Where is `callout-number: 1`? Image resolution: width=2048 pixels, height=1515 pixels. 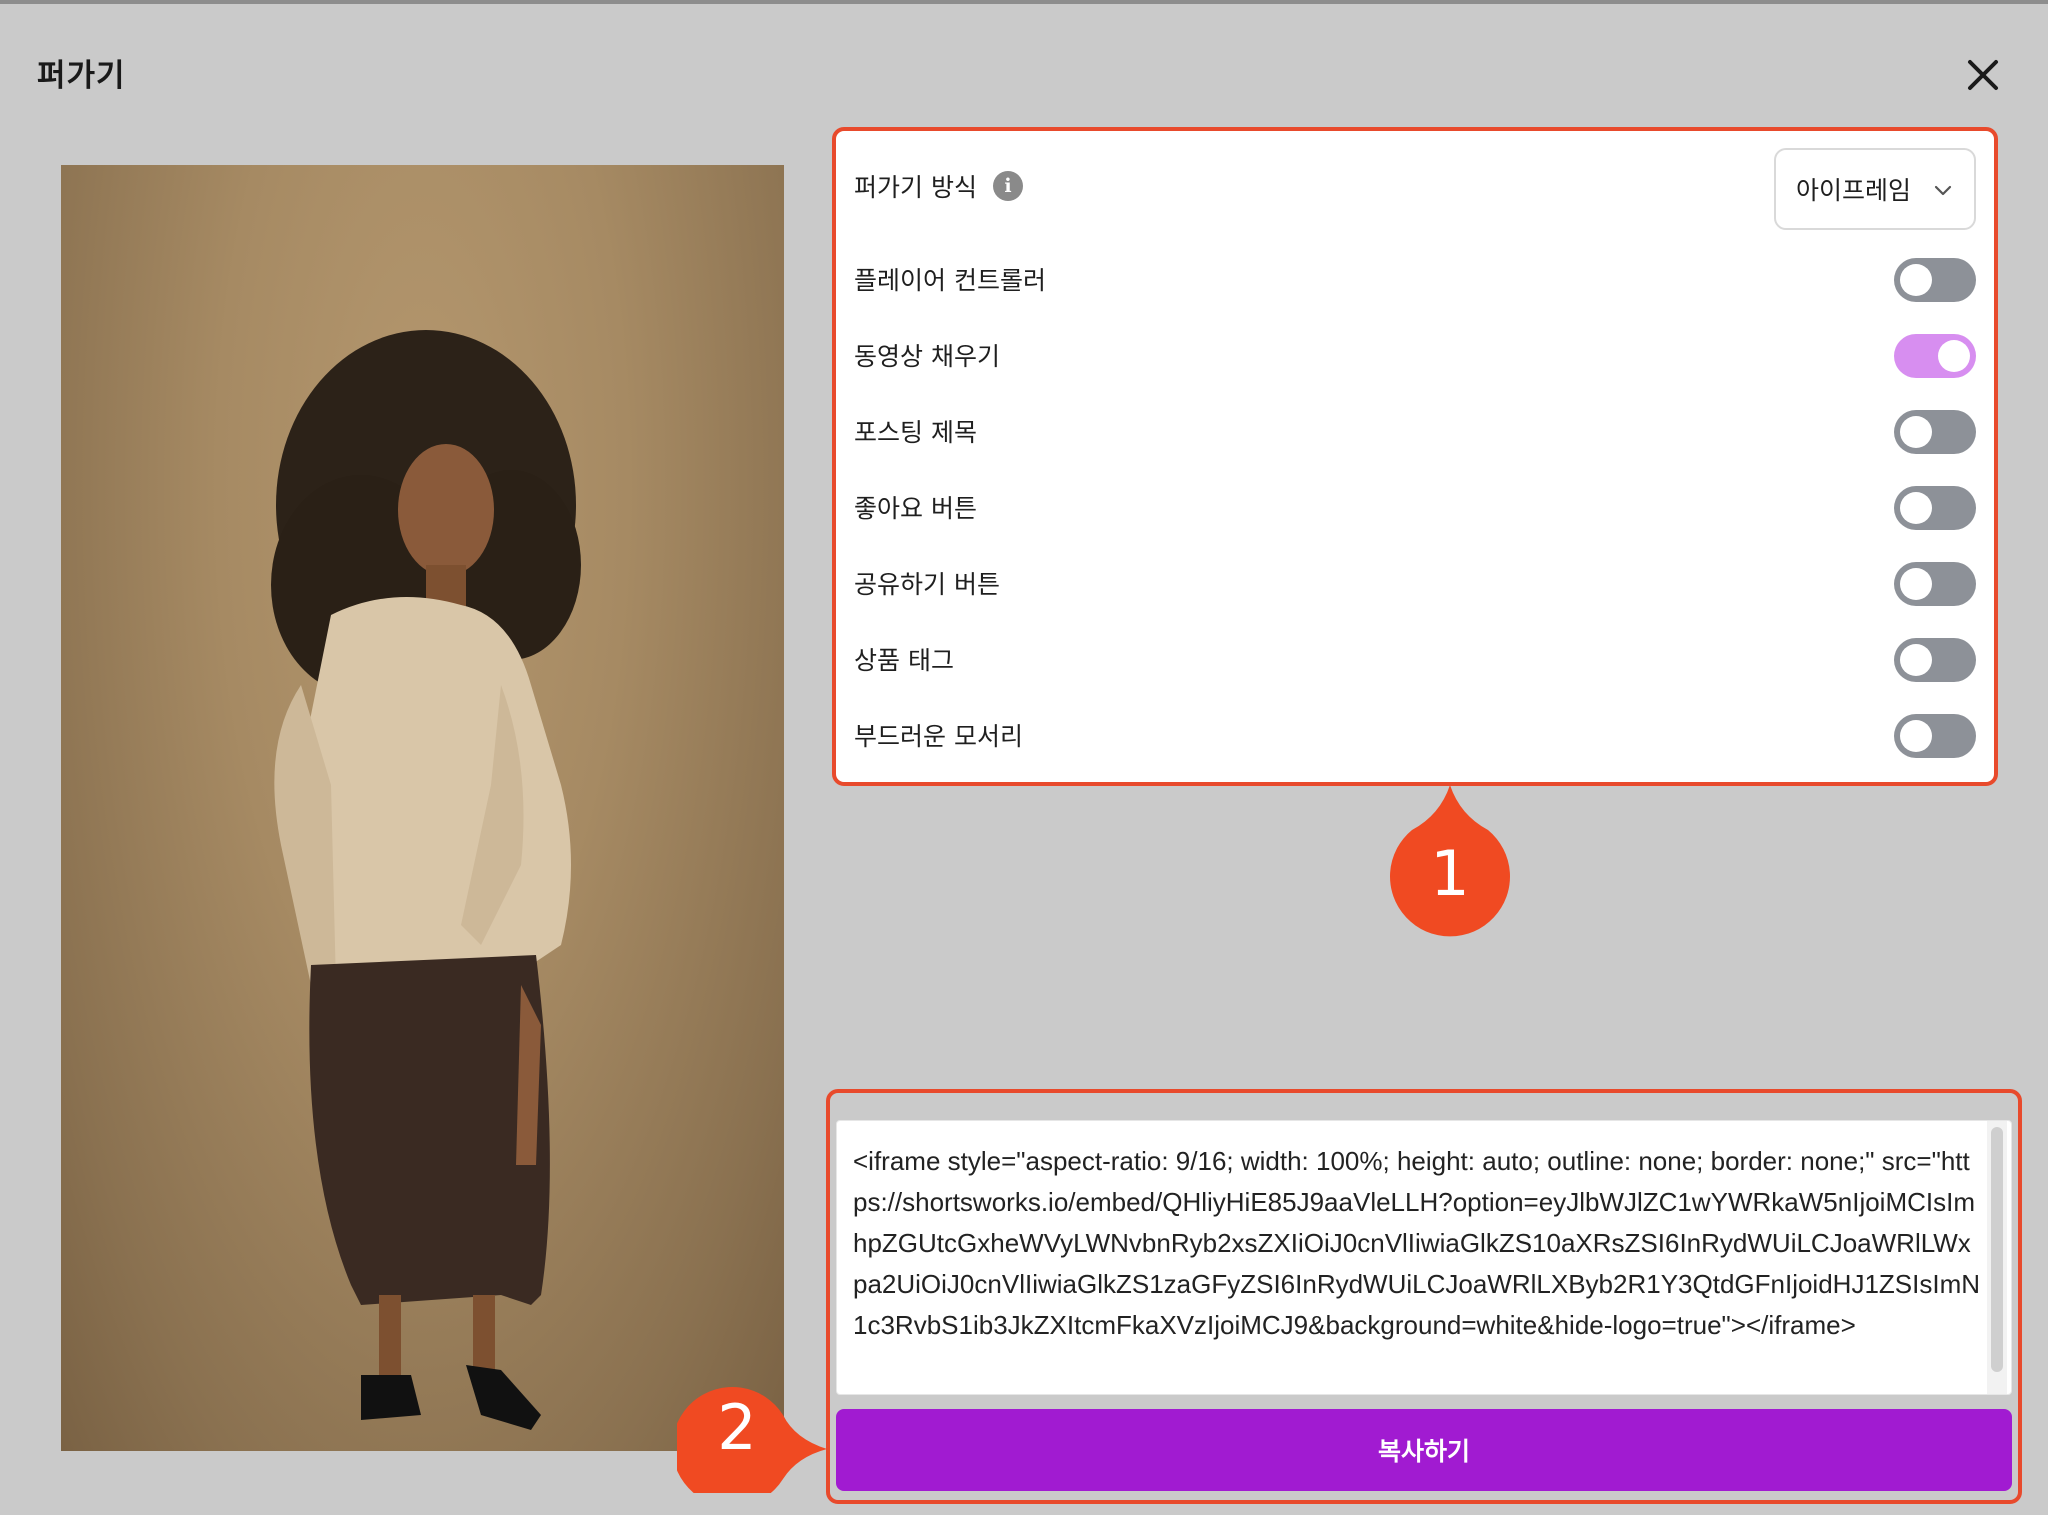
callout-number: 1 is located at coordinates (1450, 873).